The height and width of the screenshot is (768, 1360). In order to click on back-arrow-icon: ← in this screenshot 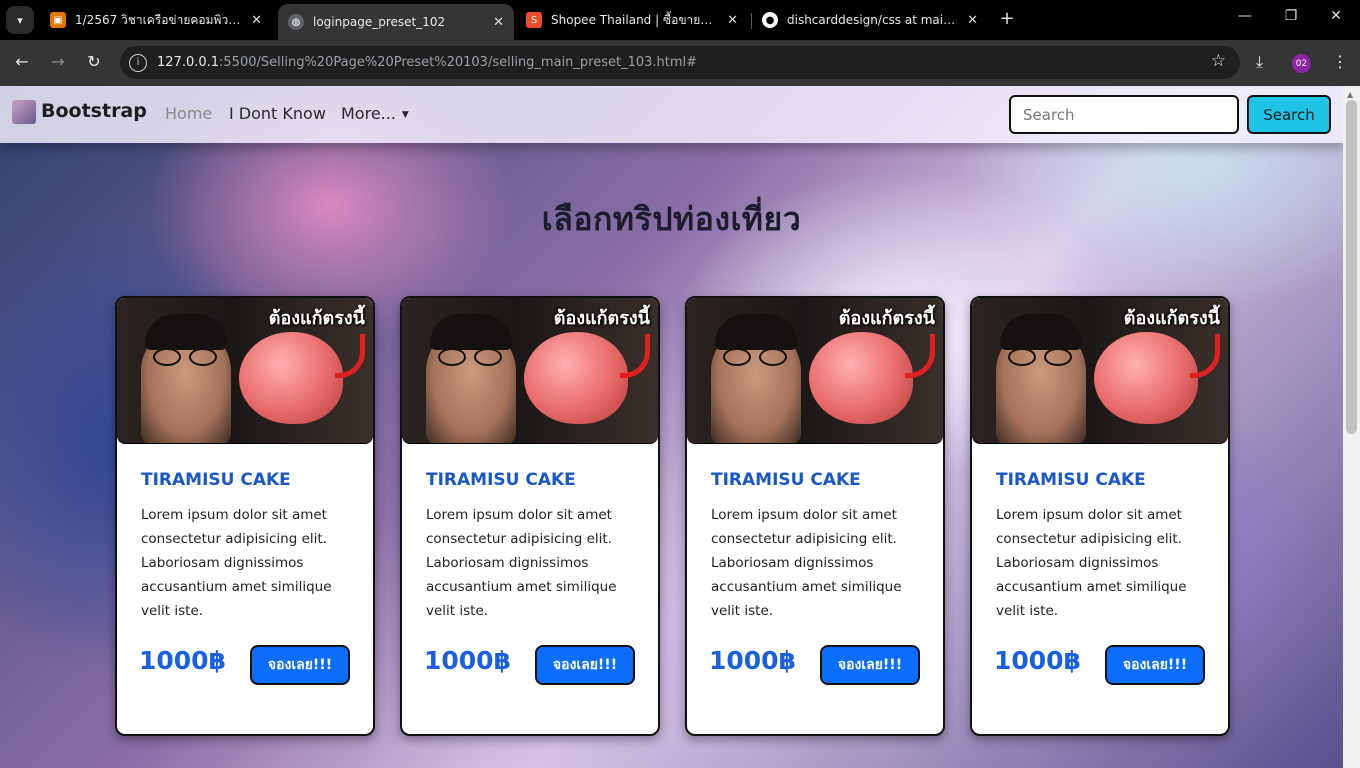, I will do `click(22, 61)`.